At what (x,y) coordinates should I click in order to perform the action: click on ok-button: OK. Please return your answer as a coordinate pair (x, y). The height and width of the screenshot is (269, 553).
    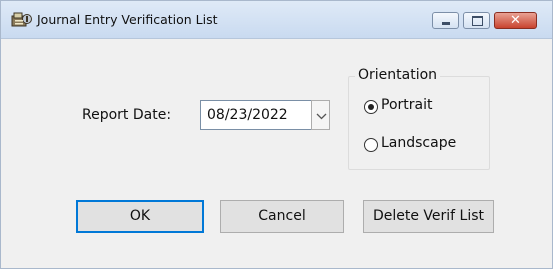
    Looking at the image, I should click on (140, 216).